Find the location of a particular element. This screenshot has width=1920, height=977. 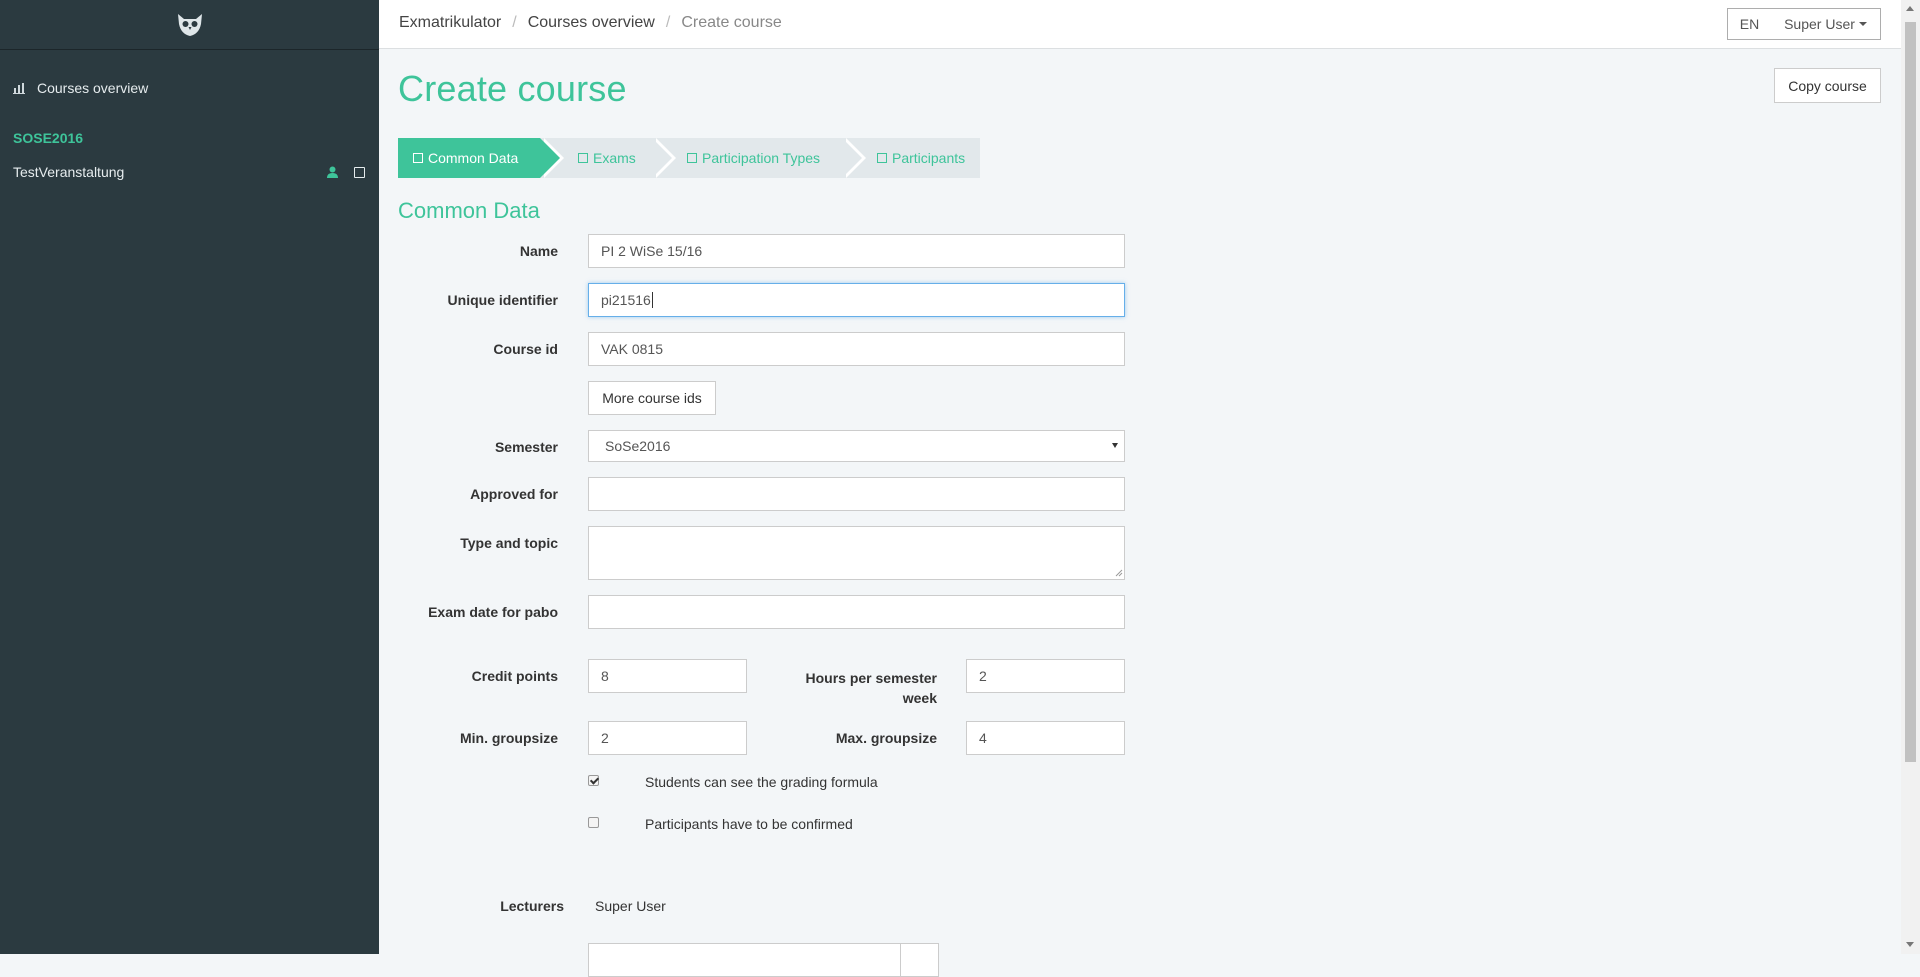

sidebar-course-label: TestVeranstaltung is located at coordinates (69, 172).